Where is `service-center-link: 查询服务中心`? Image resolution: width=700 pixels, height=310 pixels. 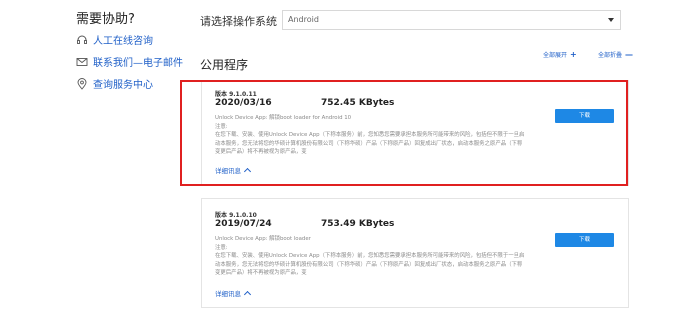 service-center-link: 查询服务中心 is located at coordinates (114, 83).